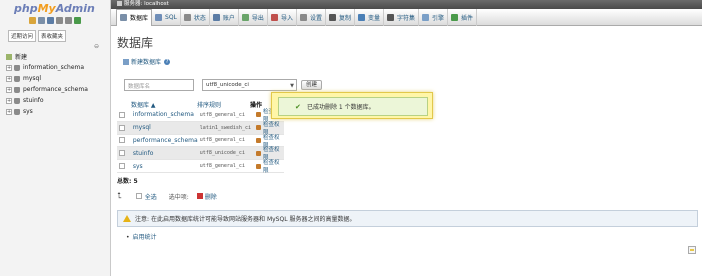 Image resolution: width=702 pixels, height=276 pixels. Describe the element at coordinates (311, 17) in the screenshot. I see `tab-settings: 设置` at that location.